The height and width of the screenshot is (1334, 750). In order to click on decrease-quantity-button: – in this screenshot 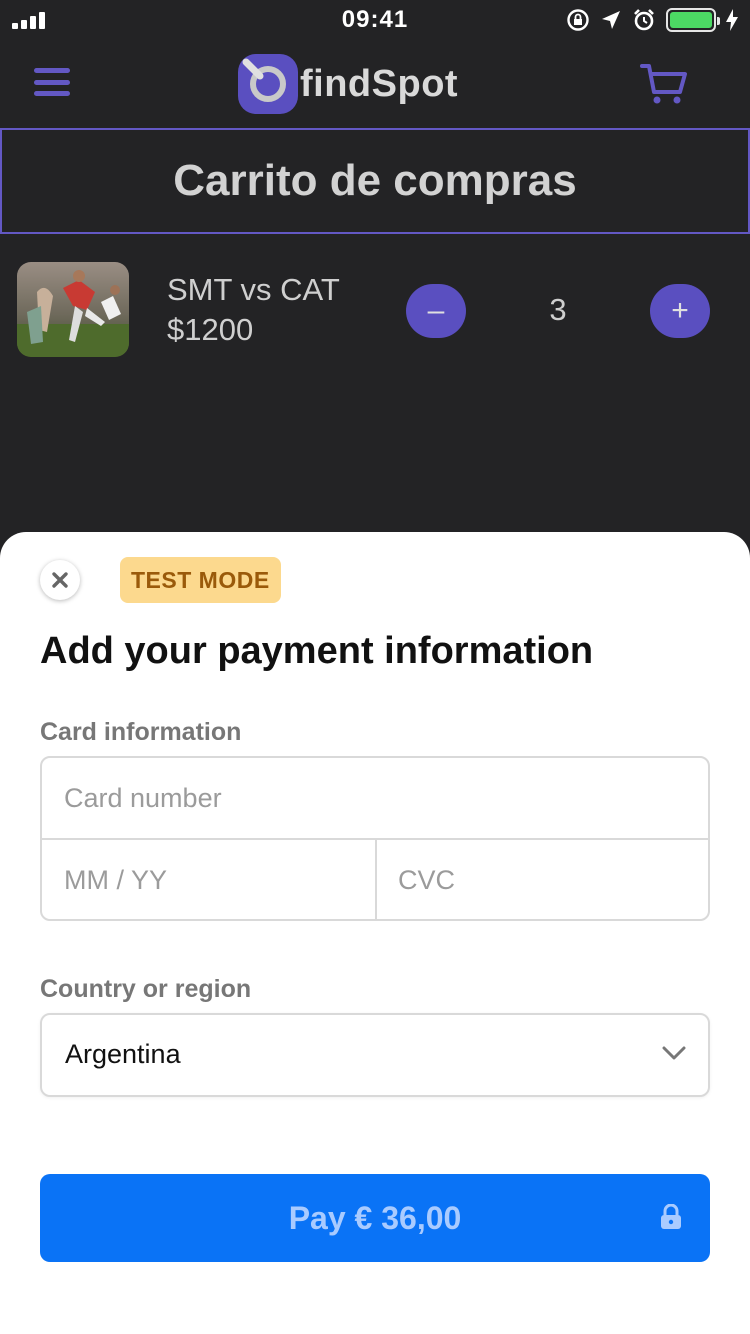, I will do `click(436, 311)`.